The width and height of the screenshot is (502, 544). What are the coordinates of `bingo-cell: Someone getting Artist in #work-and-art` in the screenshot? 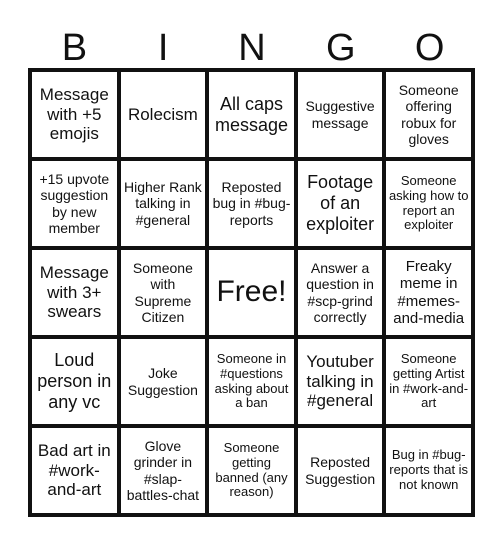 It's located at (428, 381).